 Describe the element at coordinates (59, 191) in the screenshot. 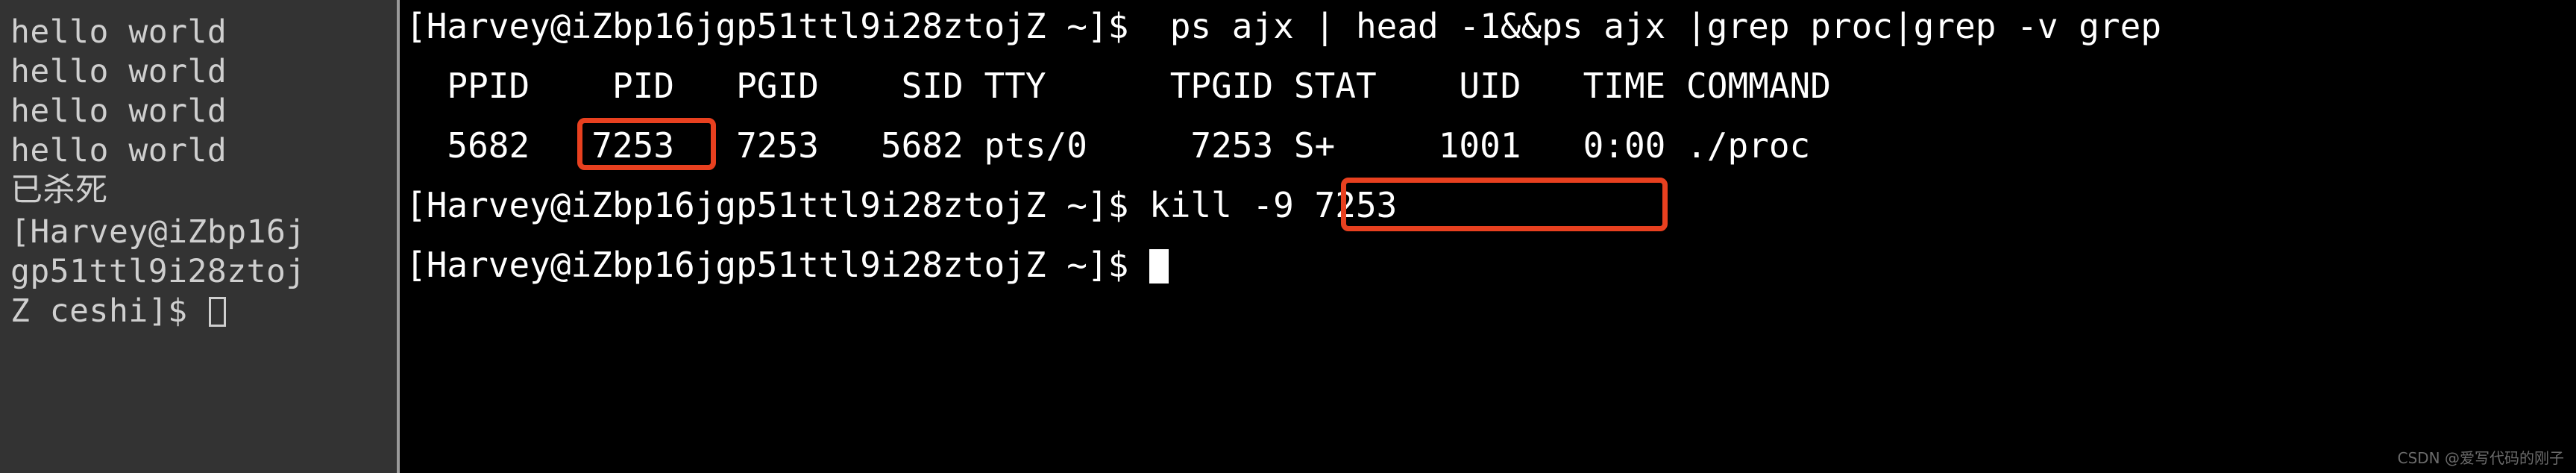

I see `left-killed-message: 已杀死` at that location.